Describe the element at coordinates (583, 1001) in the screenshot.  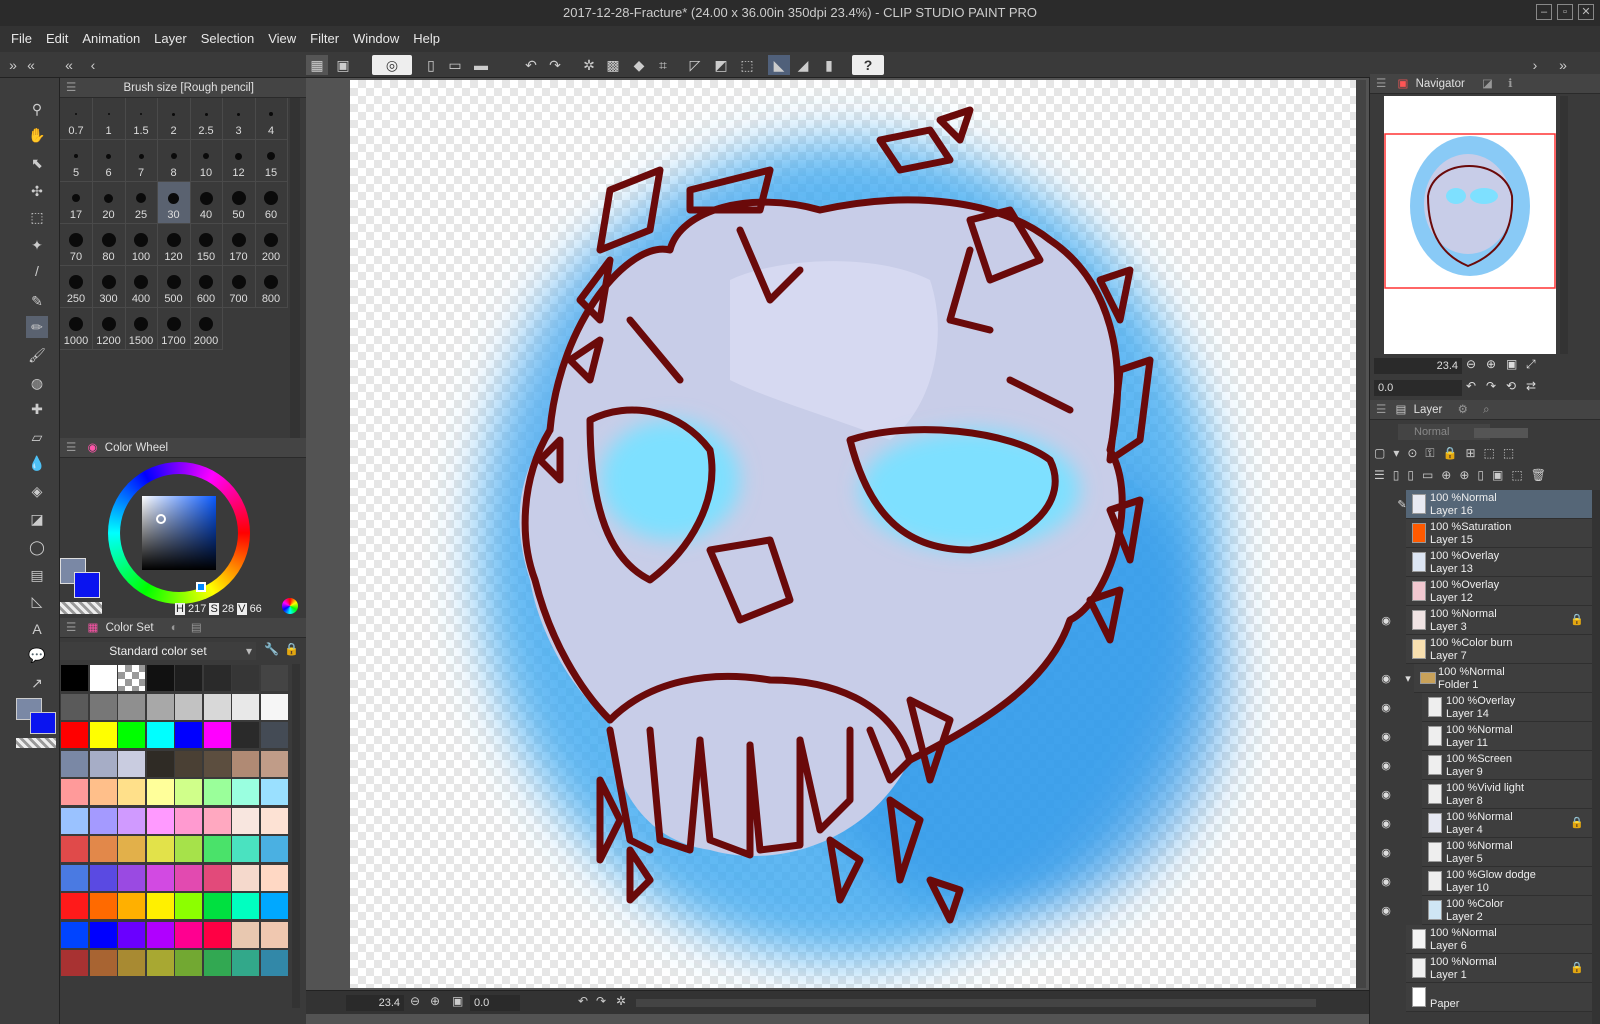
I see `rotate-left-icon: ↶` at that location.